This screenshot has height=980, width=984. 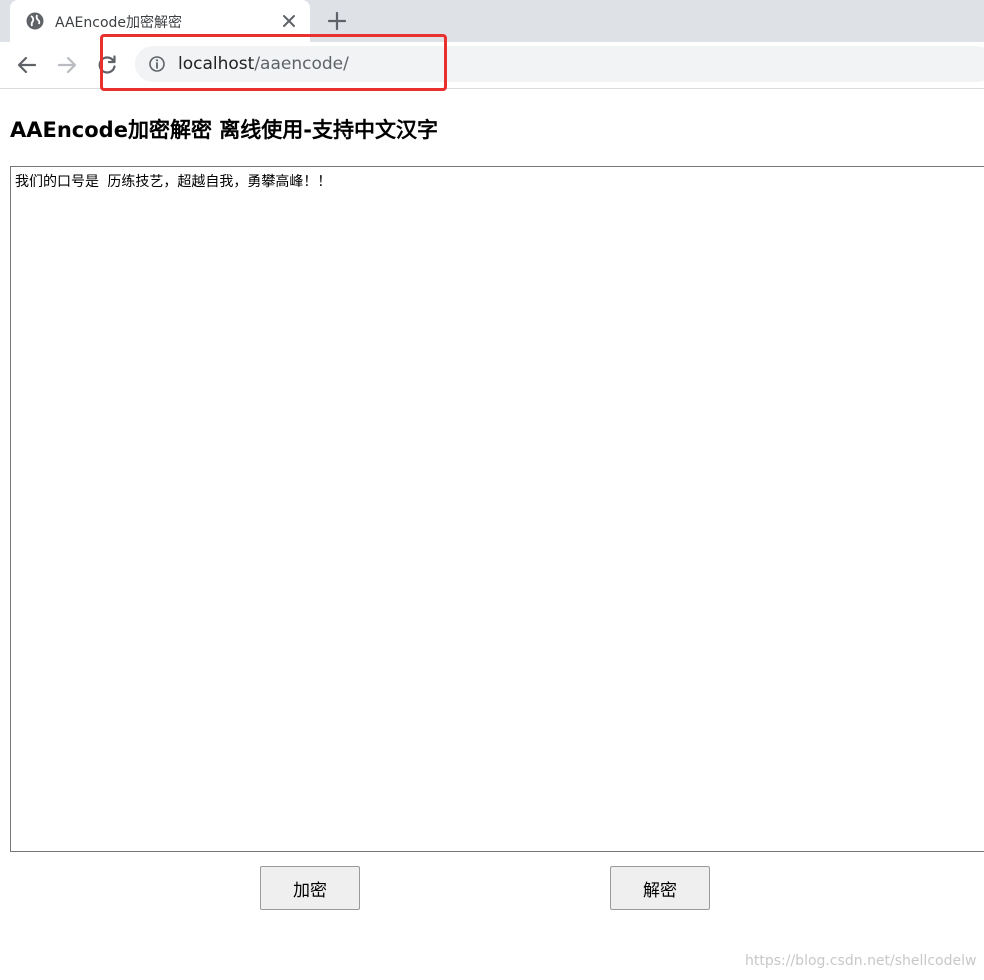 I want to click on plus-icon, so click(x=337, y=21).